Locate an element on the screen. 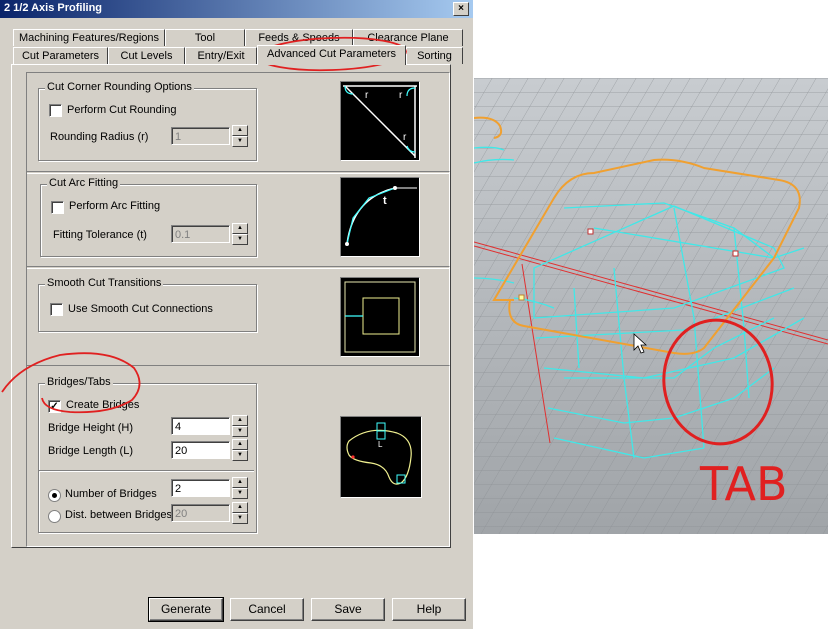 Image resolution: width=828 pixels, height=629 pixels. arc-fitting-group: Cut Arc Fitting is located at coordinates (148, 217).